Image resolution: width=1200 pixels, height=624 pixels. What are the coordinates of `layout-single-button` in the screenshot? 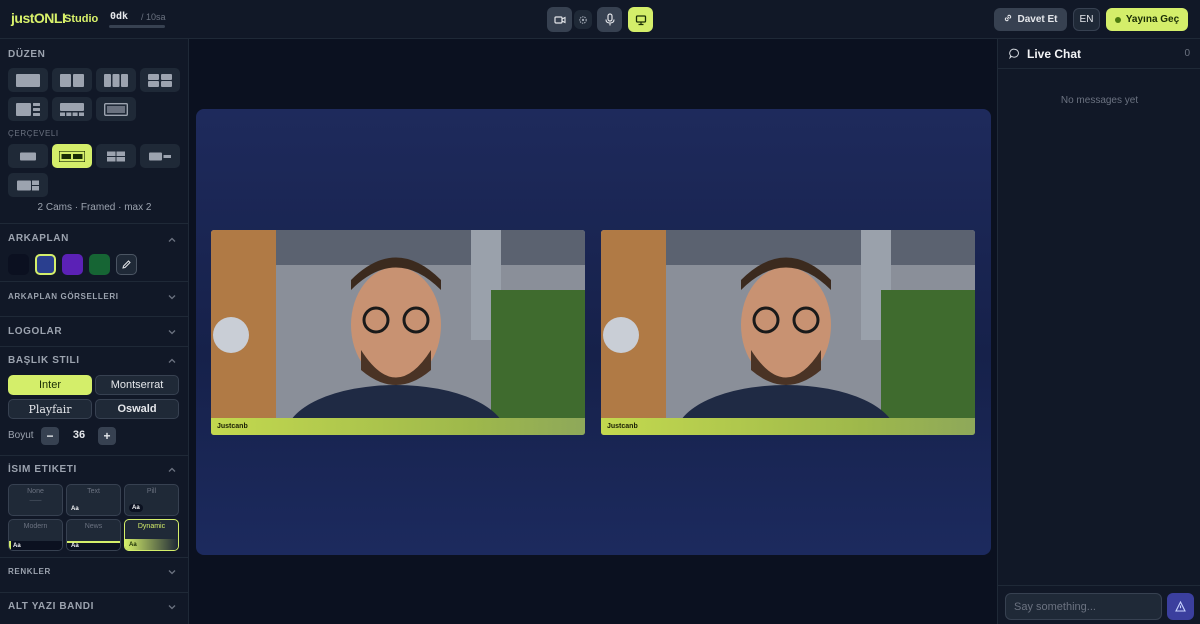 It's located at (28, 80).